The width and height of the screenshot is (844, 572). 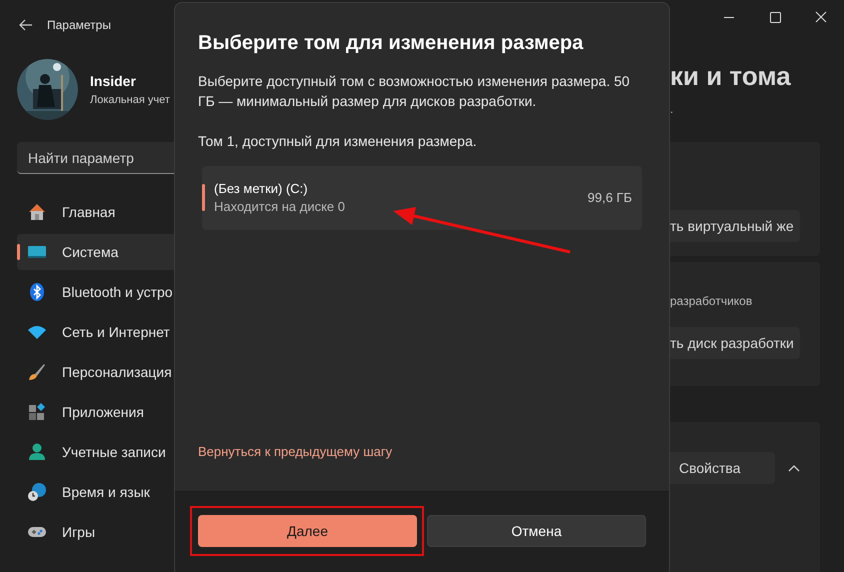 What do you see at coordinates (261, 189) in the screenshot?
I see `volume-name: (Без метки) (C:)` at bounding box center [261, 189].